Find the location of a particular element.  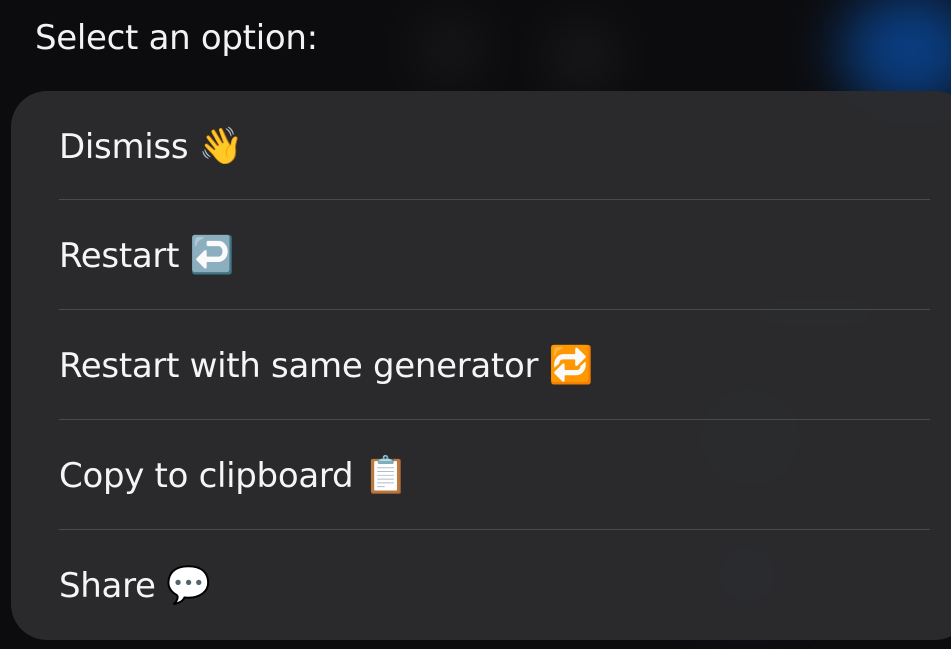

speech-bubble-icon: 💬 is located at coordinates (188, 585).